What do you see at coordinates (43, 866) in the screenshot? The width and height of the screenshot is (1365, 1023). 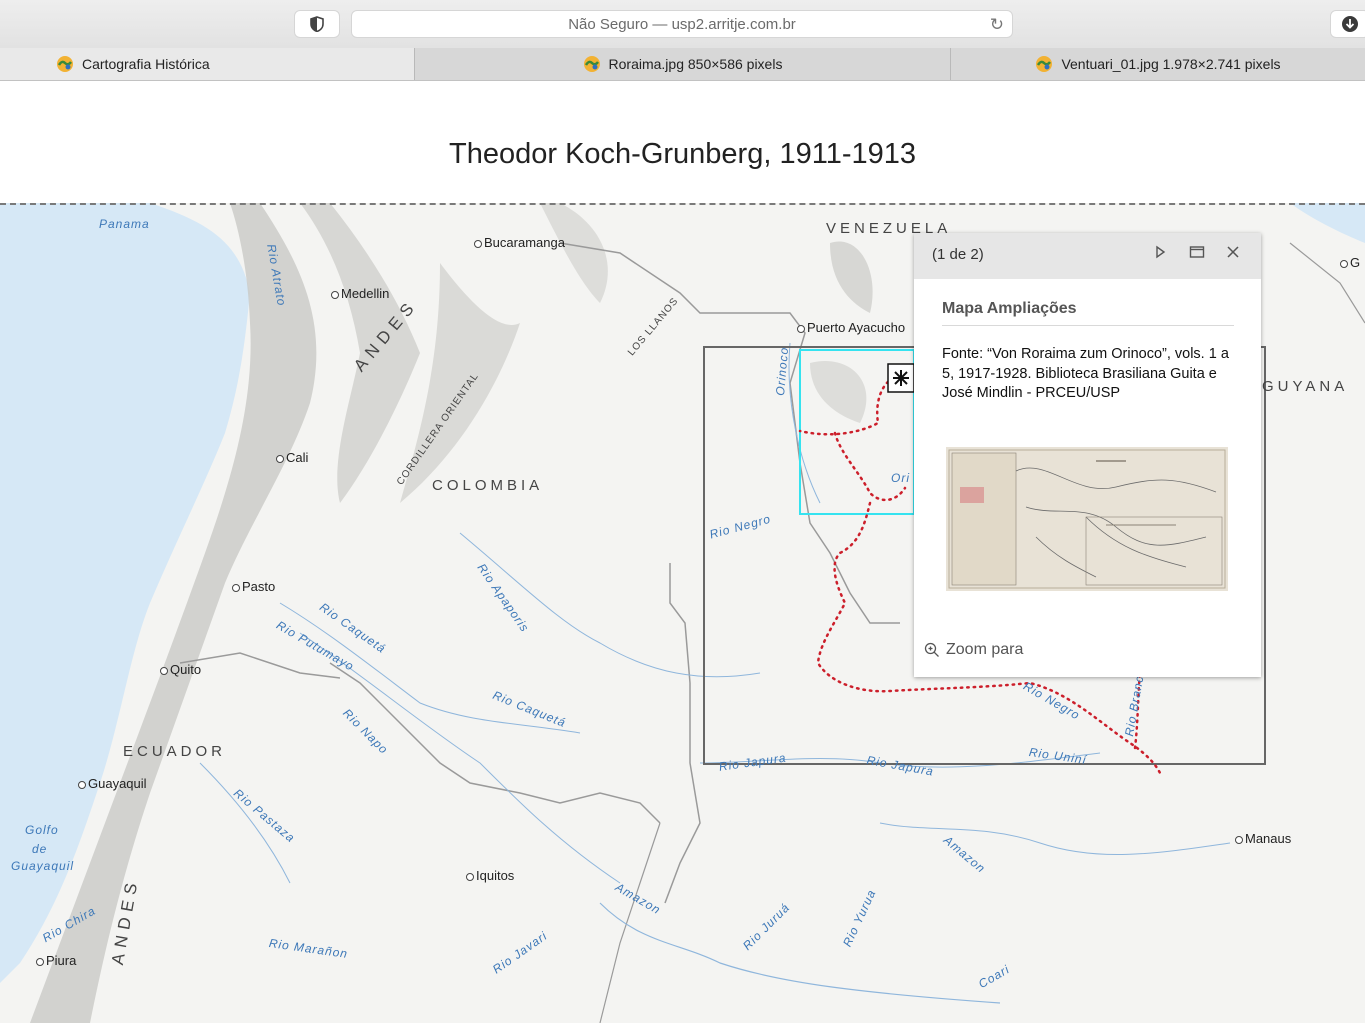 I see `water-label: Guayaquil` at bounding box center [43, 866].